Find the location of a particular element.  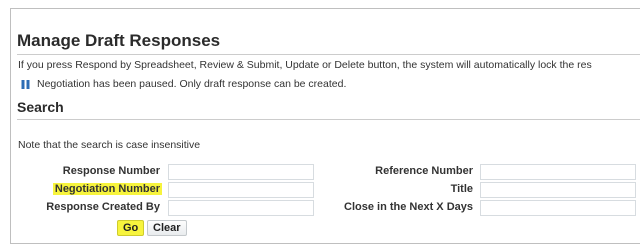

title-divider is located at coordinates (328, 54).